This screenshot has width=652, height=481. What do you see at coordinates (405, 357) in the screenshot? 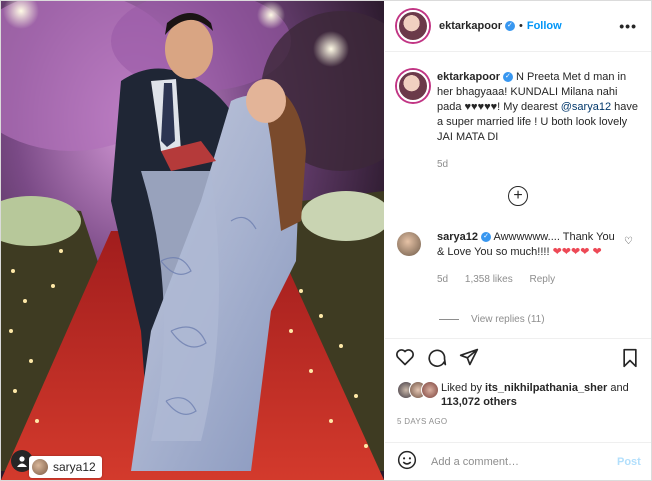
I see `like-heart-icon` at bounding box center [405, 357].